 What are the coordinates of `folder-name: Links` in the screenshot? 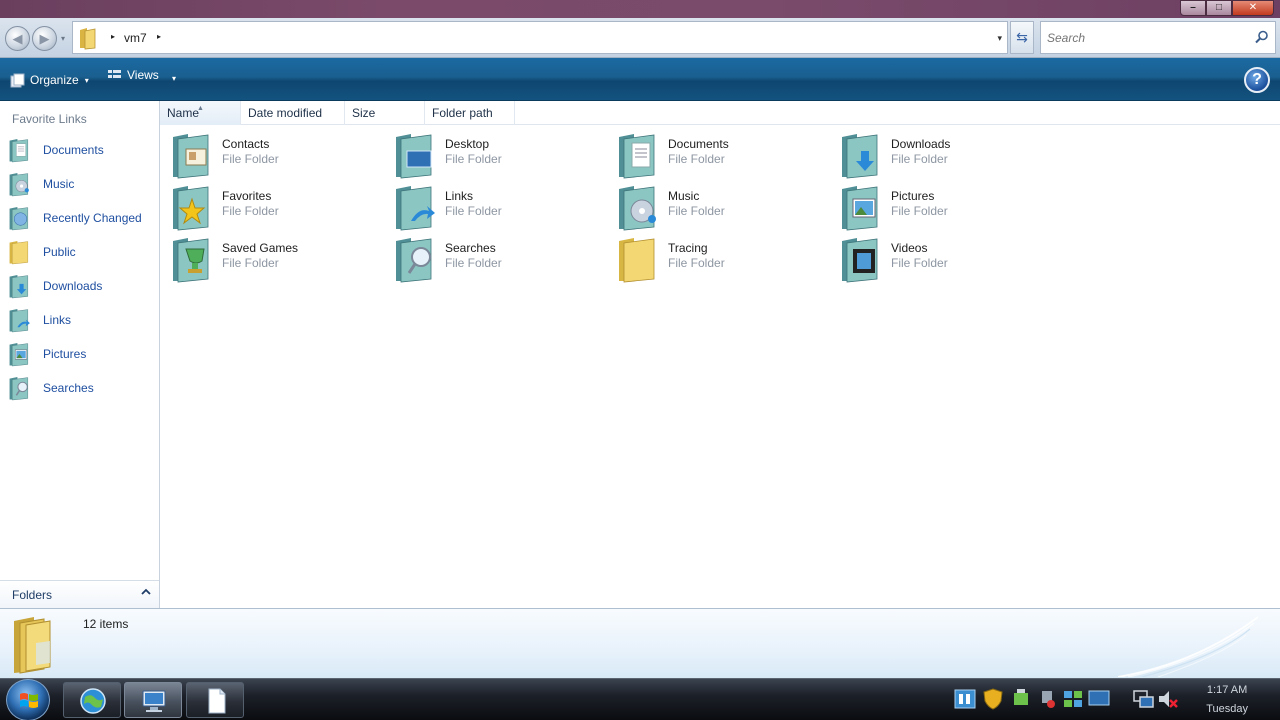 It's located at (459, 196).